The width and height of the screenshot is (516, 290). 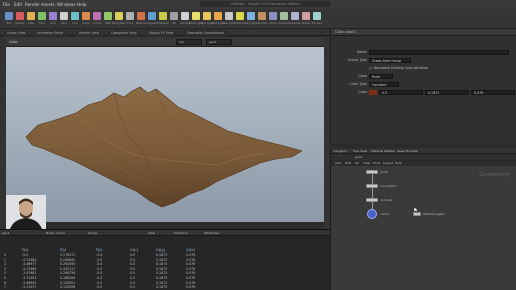 What do you see at coordinates (151, 233) in the screenshot?
I see `spreadsheet-view: View` at bounding box center [151, 233].